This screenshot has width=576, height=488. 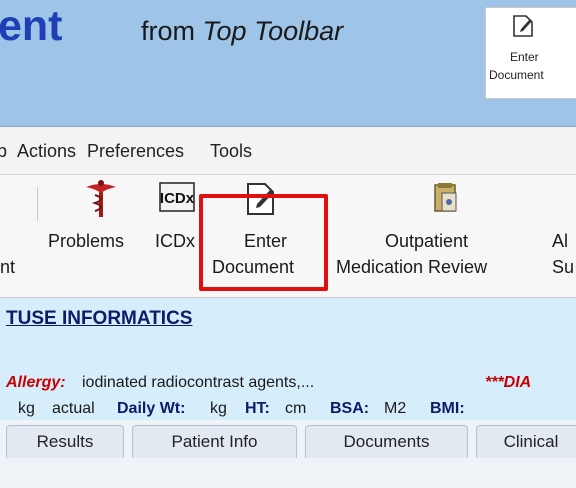 I want to click on bsa-unit: M2, so click(x=395, y=408).